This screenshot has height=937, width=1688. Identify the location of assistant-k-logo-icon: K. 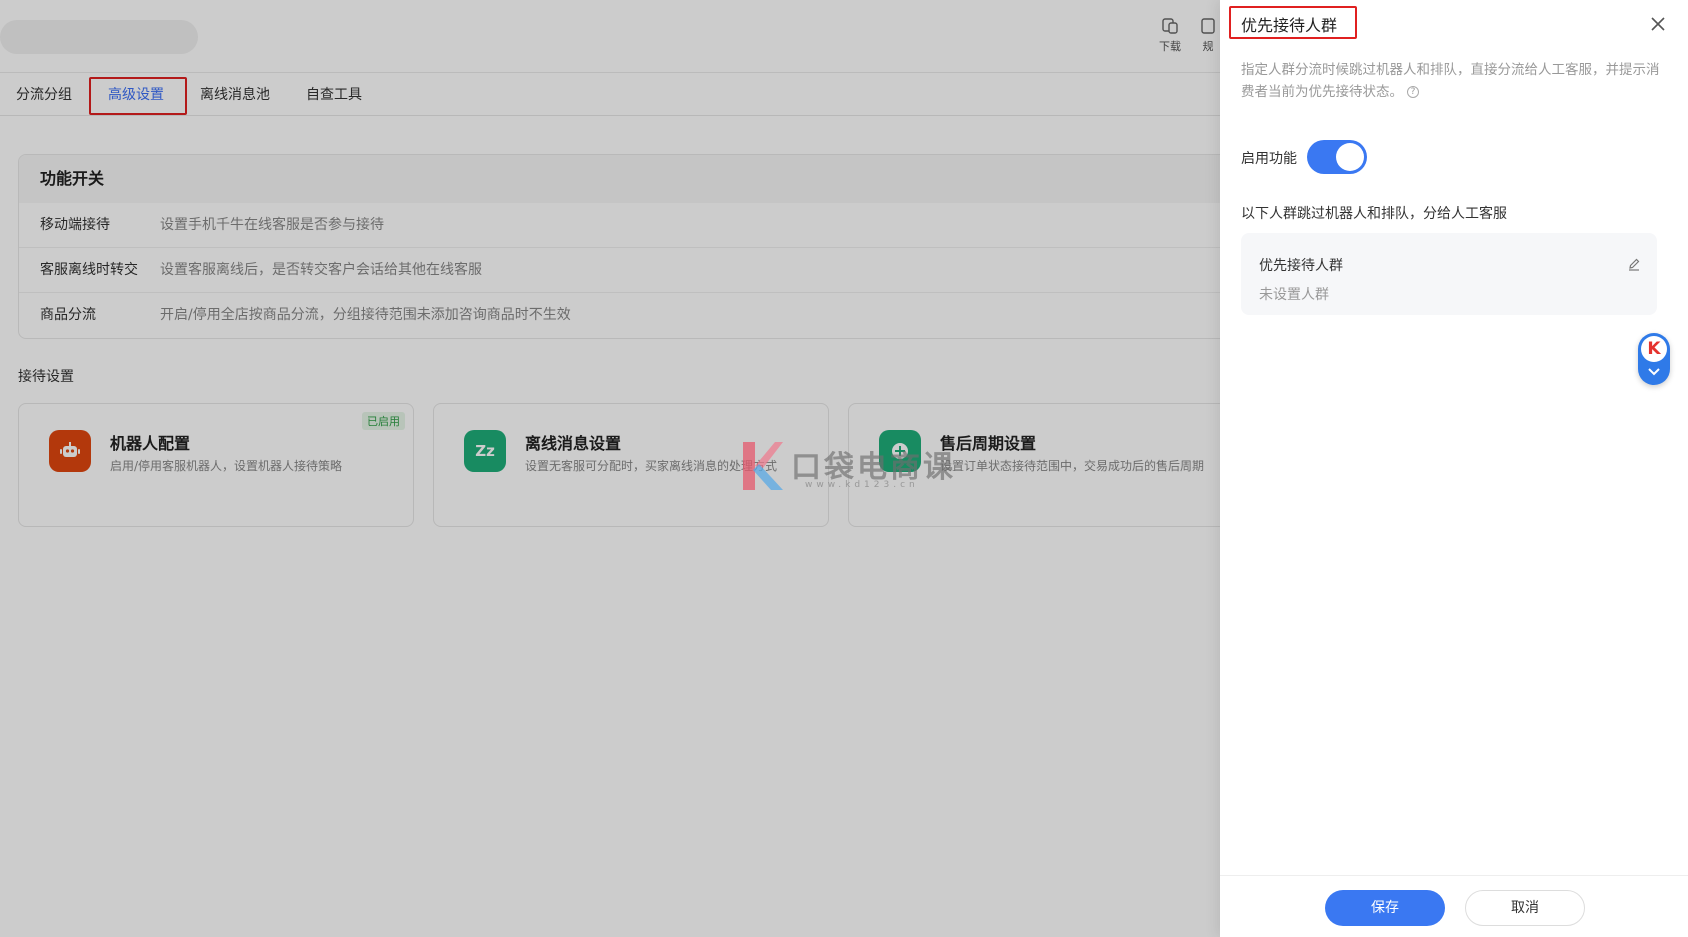
(1654, 349).